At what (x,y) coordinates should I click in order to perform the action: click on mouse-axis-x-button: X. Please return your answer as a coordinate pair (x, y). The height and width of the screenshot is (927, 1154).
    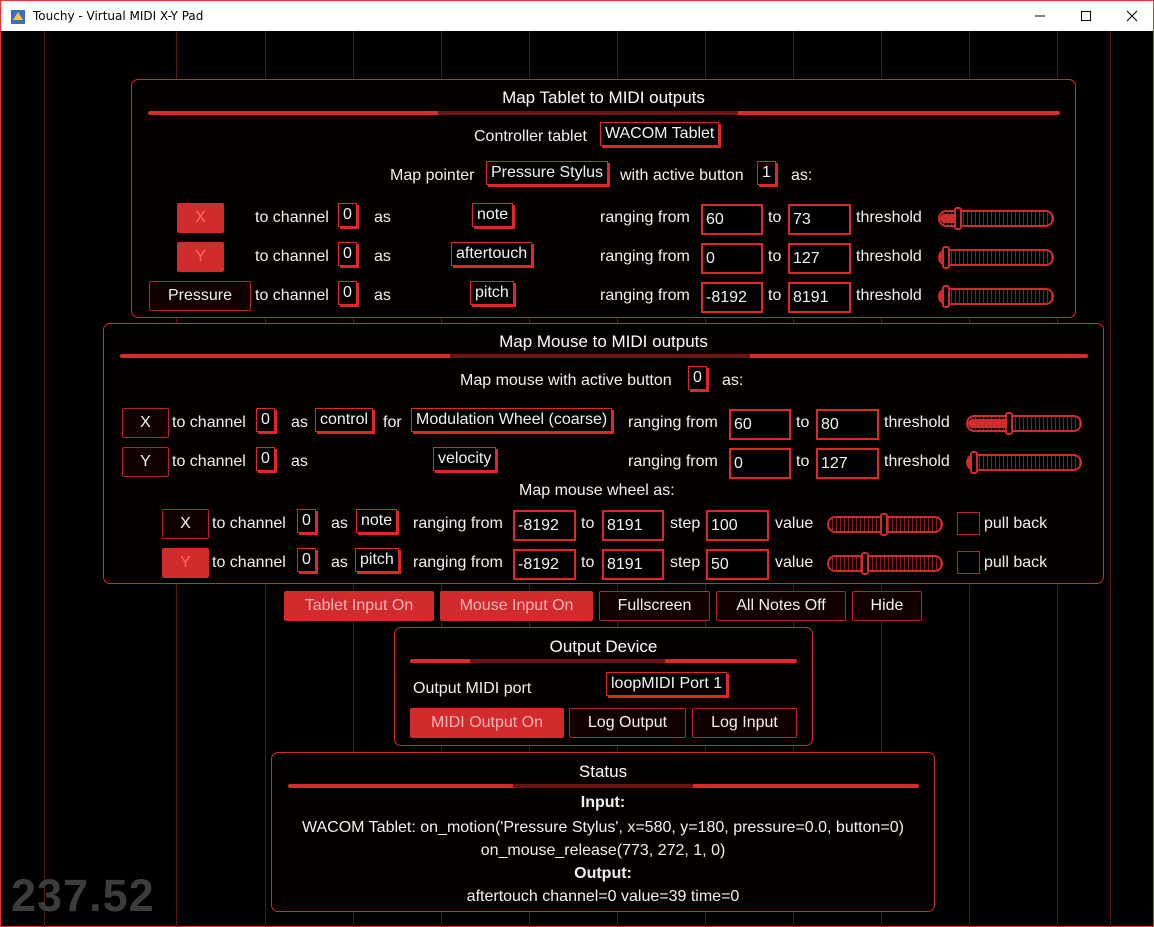
    Looking at the image, I should click on (145, 423).